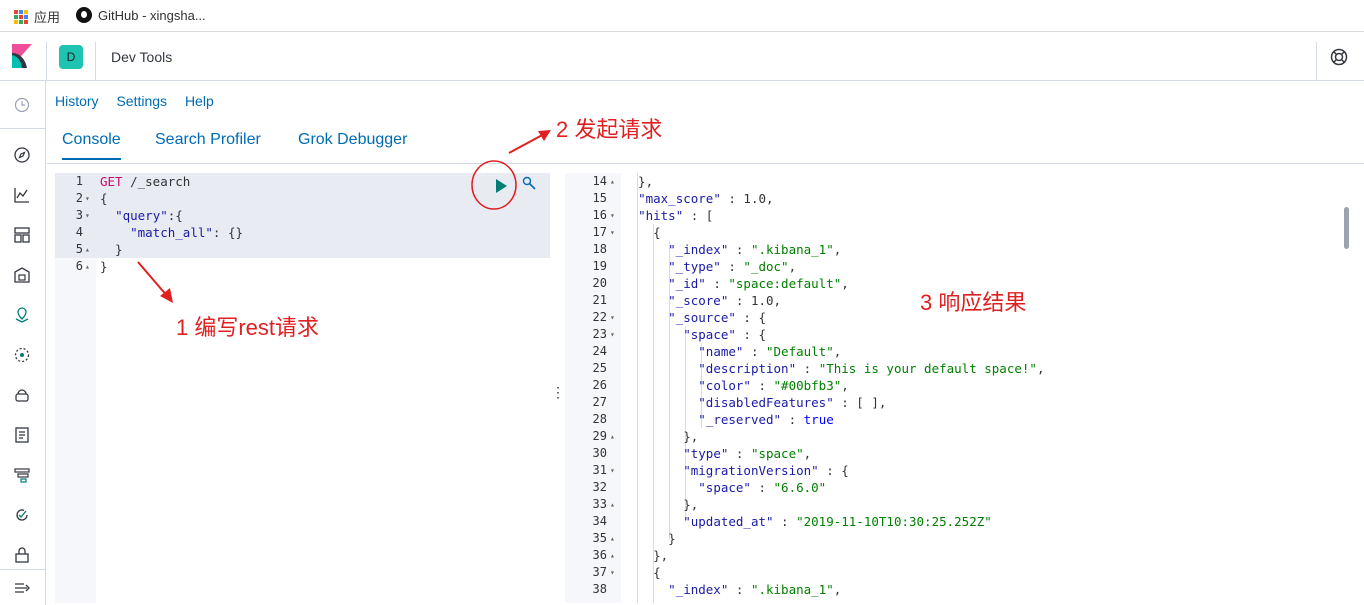 The image size is (1364, 605). What do you see at coordinates (766, 419) in the screenshot?
I see `code-text: "_reserved" : true` at bounding box center [766, 419].